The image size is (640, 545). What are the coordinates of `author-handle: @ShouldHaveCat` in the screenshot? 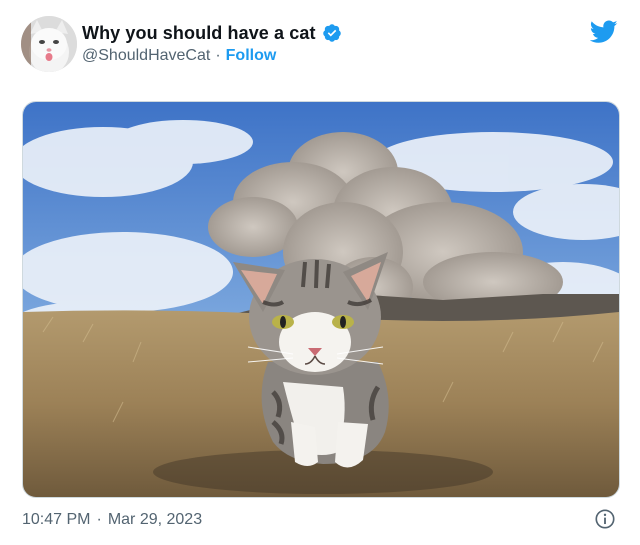 It's located at (146, 56).